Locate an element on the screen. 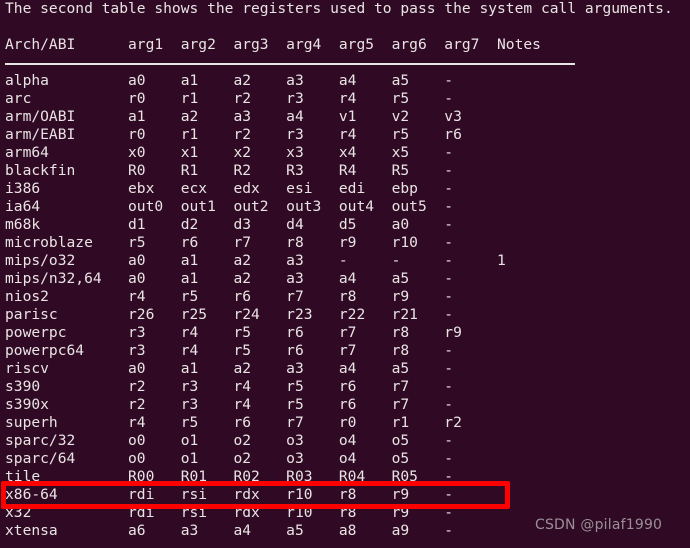 This screenshot has width=690, height=548. table-row: tile R00 R01 R02 R03 R04 R05 - is located at coordinates (229, 476).